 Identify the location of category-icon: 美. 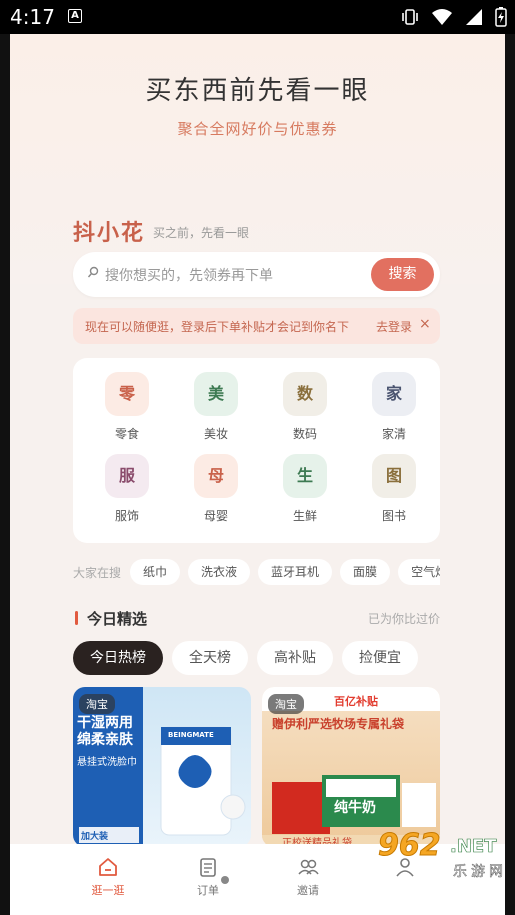
(216, 394).